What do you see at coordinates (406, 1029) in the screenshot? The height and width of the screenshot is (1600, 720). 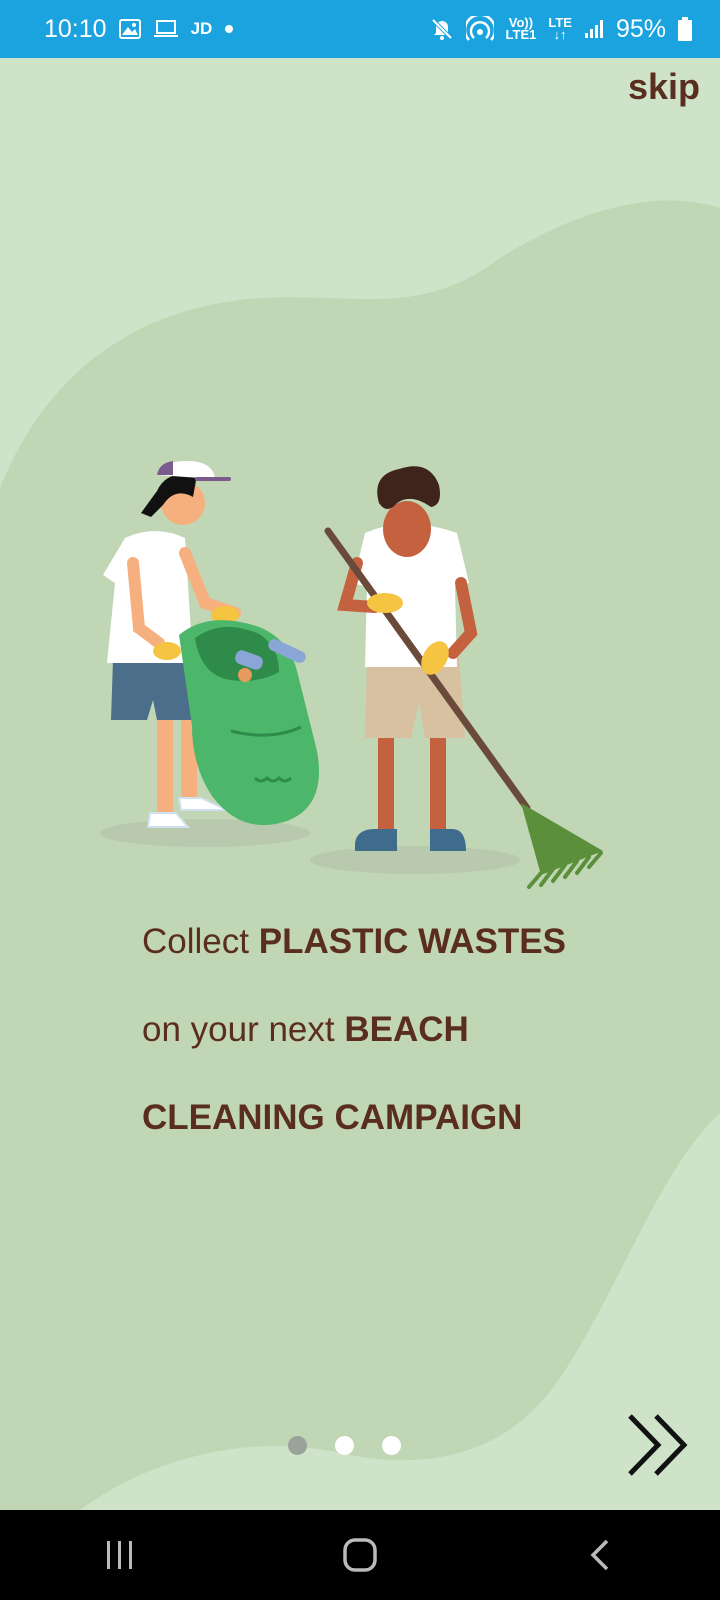 I see `headline-line-2-bold: BEACH` at bounding box center [406, 1029].